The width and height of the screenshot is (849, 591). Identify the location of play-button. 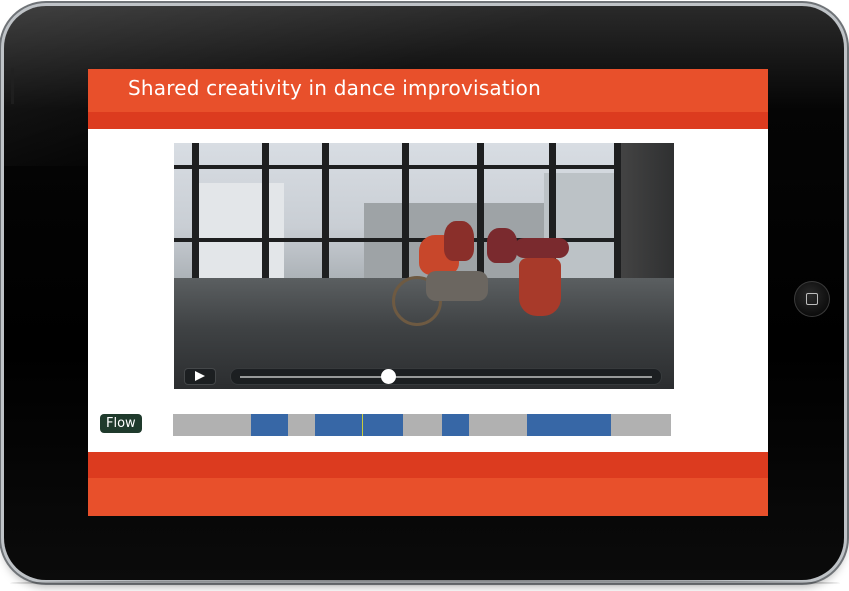
(200, 376).